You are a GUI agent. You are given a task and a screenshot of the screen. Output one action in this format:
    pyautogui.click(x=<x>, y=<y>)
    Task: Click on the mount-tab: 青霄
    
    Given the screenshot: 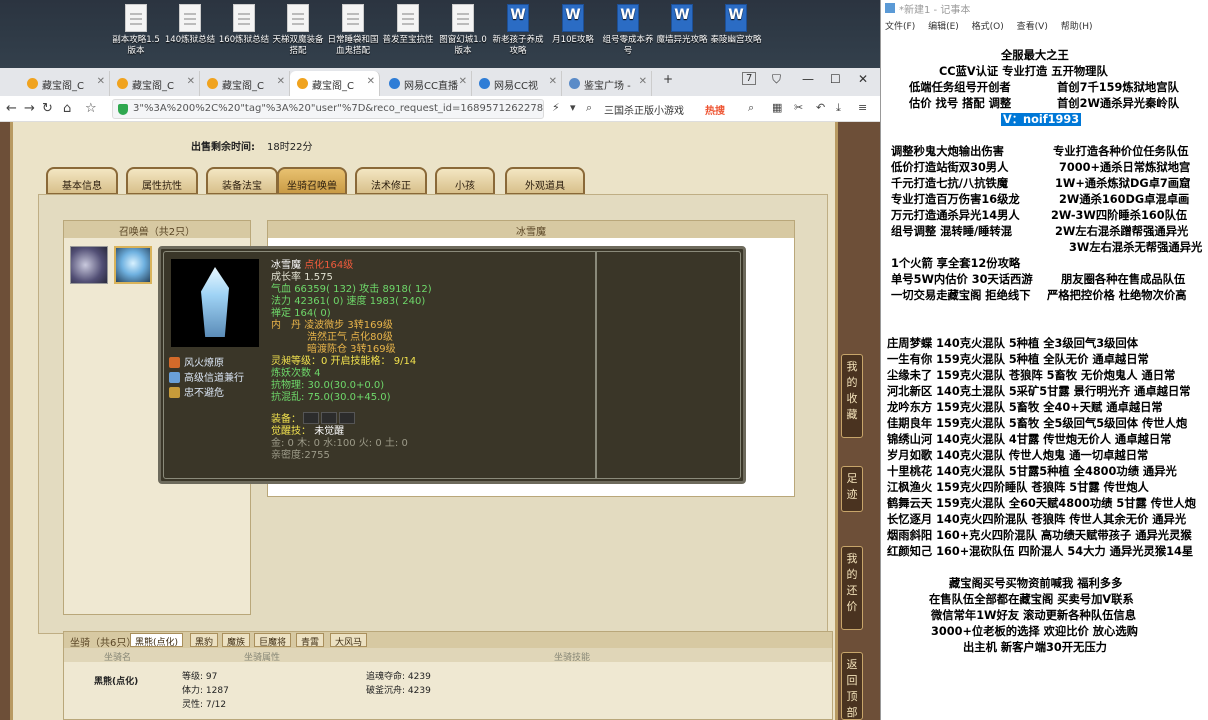 What is the action you would take?
    pyautogui.click(x=310, y=640)
    